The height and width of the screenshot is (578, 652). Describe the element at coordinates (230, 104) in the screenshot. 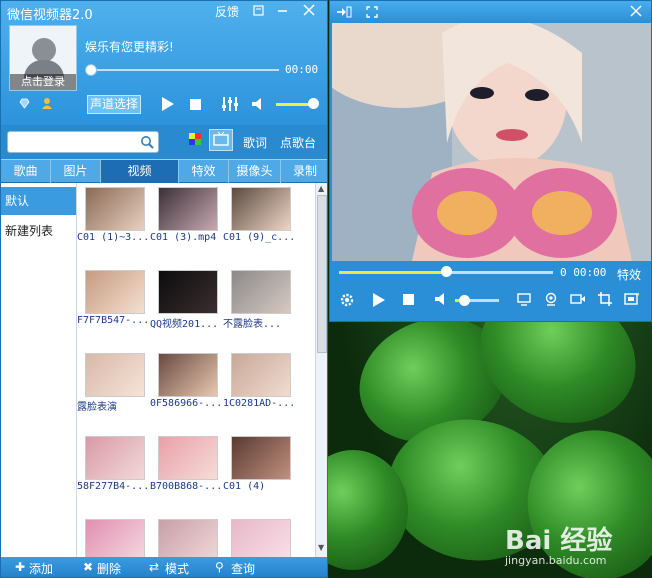

I see `equalizer-icon` at that location.